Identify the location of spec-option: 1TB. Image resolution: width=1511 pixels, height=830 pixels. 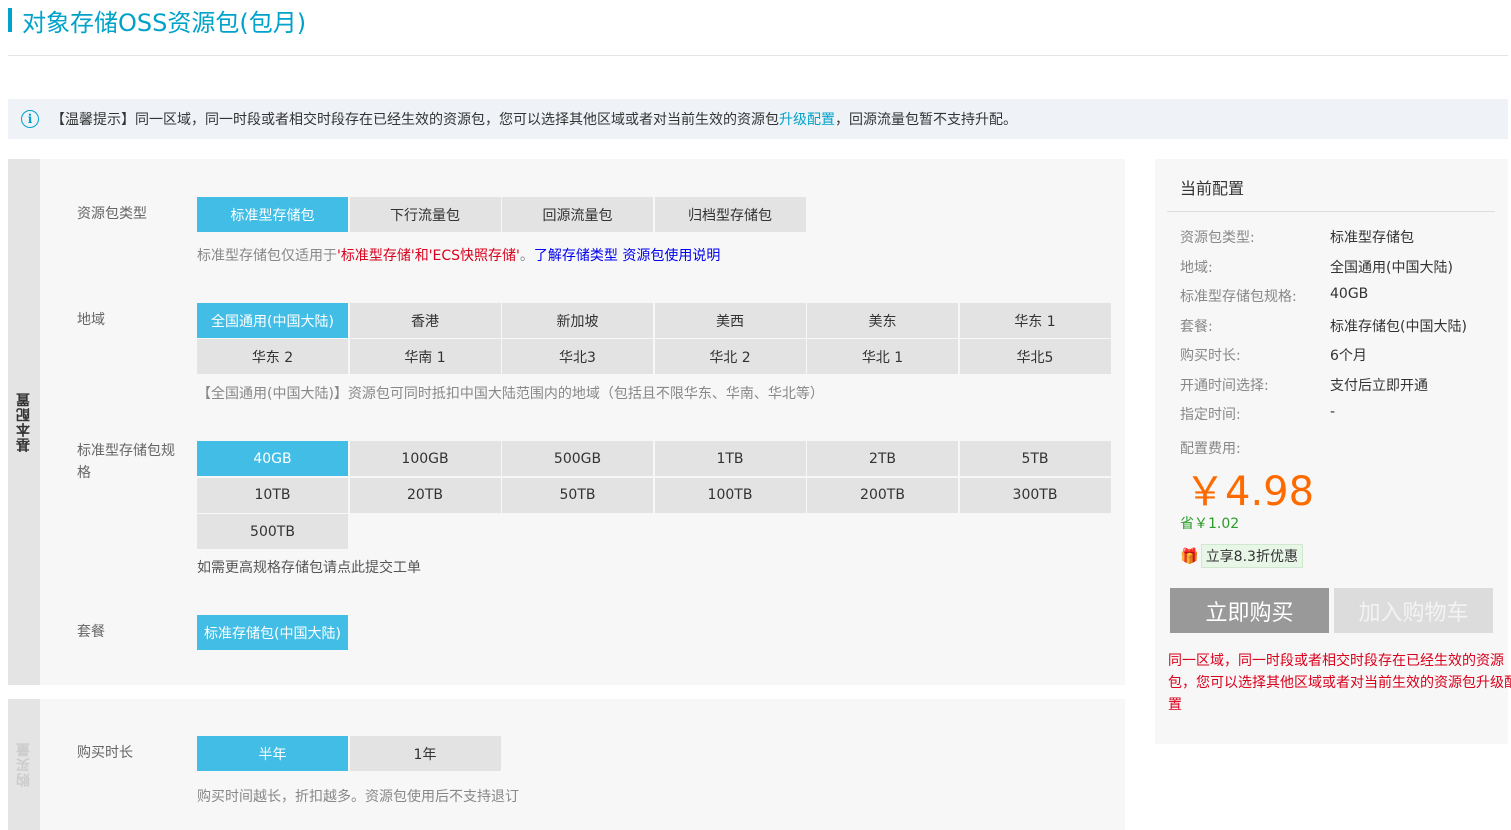
(730, 458).